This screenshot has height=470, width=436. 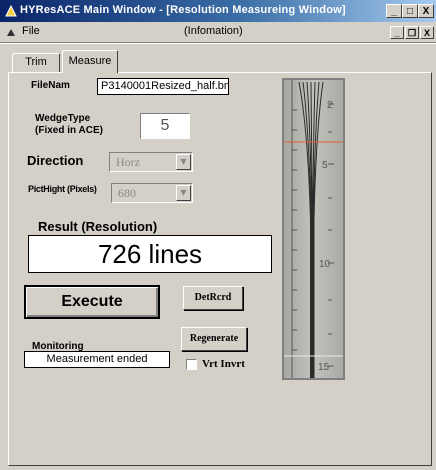 What do you see at coordinates (63, 118) in the screenshot?
I see `wedge-type-label-line1: WedgeType` at bounding box center [63, 118].